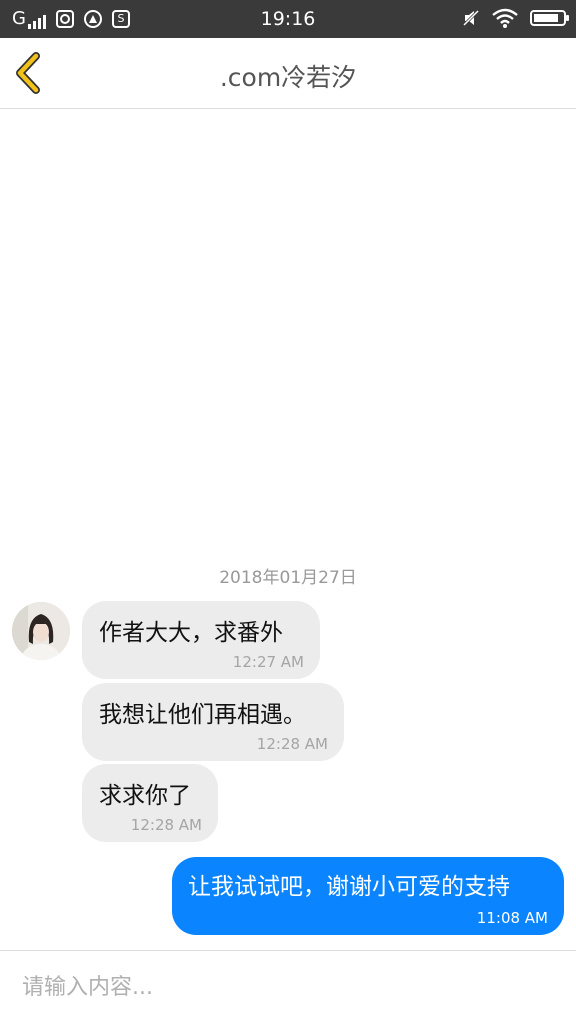 Image resolution: width=576 pixels, height=1024 pixels. Describe the element at coordinates (288, 19) in the screenshot. I see `status-bar: G S 19:16` at that location.